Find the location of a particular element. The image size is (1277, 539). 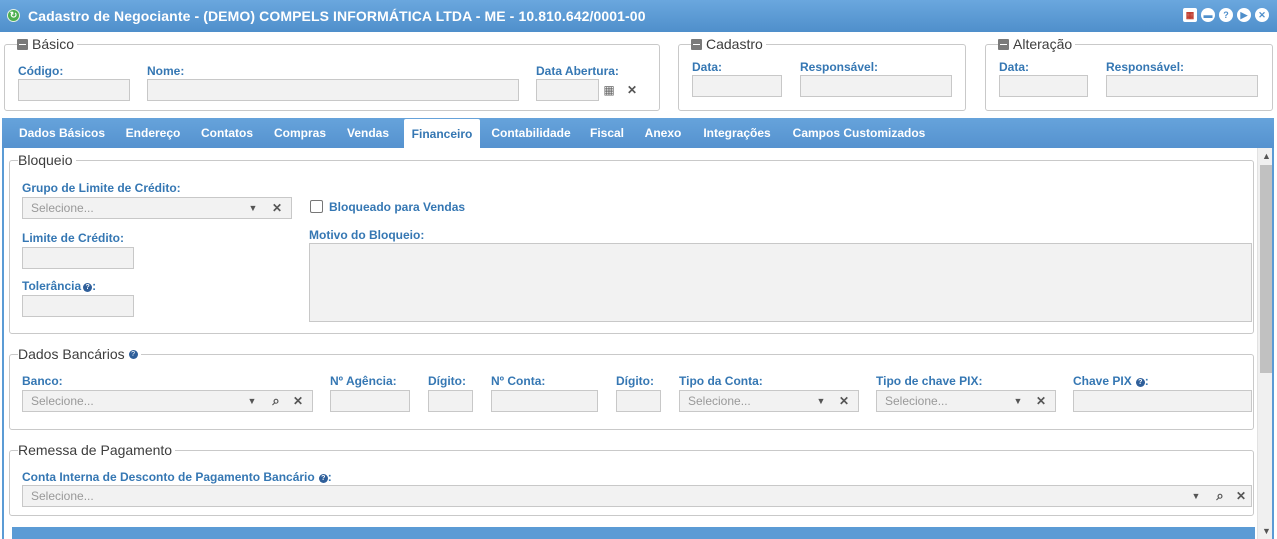

panel-scrollbar: ▲ ▼ is located at coordinates (1264, 343).